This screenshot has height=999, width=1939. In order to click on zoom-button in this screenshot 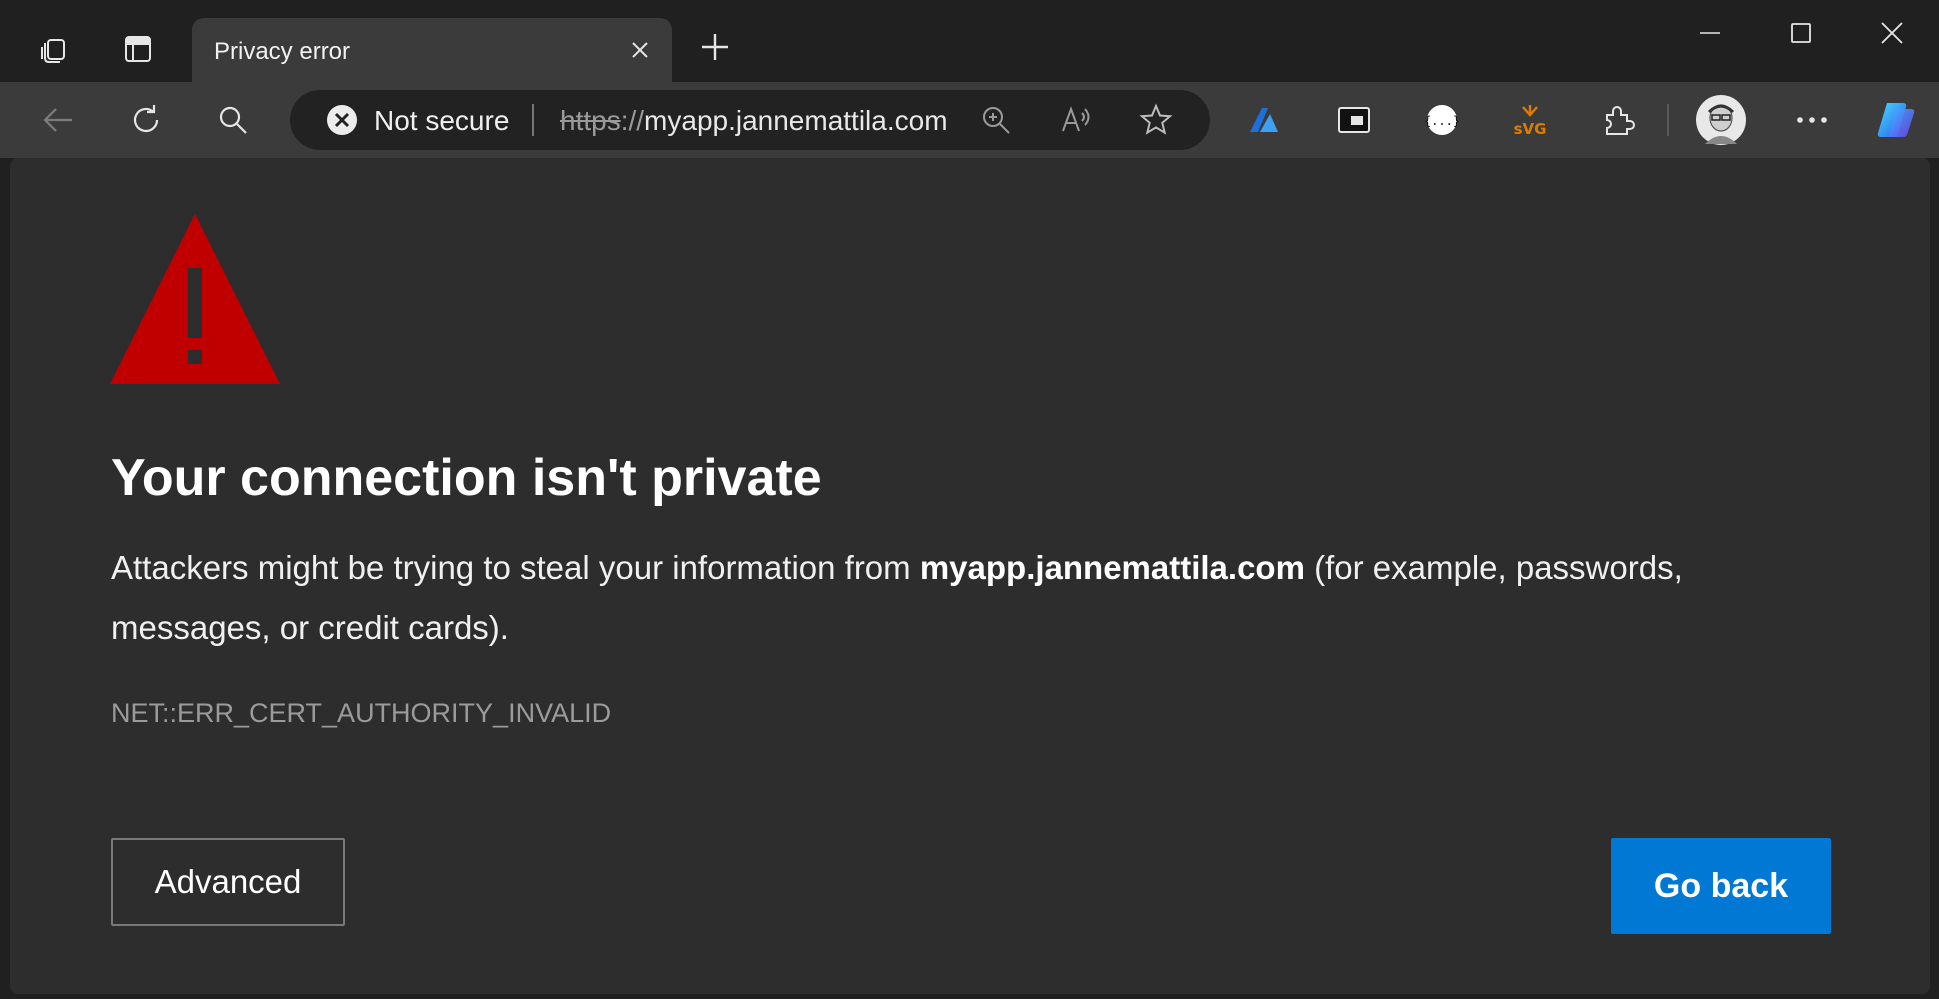, I will do `click(996, 120)`.